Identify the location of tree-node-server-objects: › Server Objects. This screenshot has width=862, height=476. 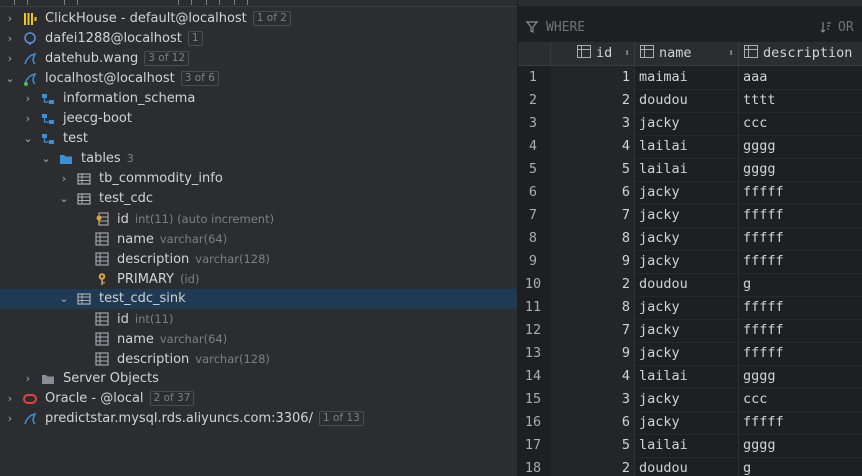
(258, 379).